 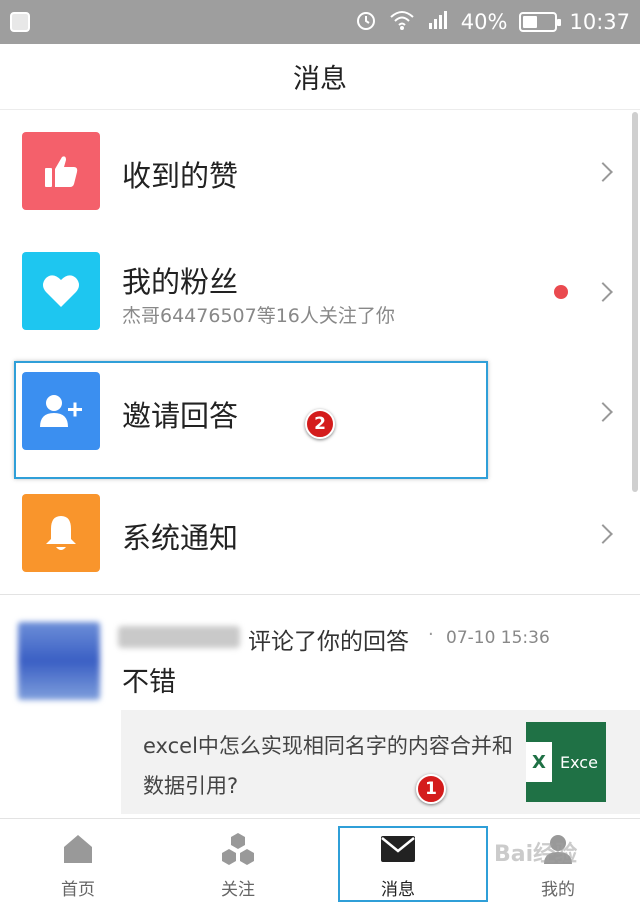 What do you see at coordinates (413, 864) in the screenshot?
I see `annotation-tab-highlight` at bounding box center [413, 864].